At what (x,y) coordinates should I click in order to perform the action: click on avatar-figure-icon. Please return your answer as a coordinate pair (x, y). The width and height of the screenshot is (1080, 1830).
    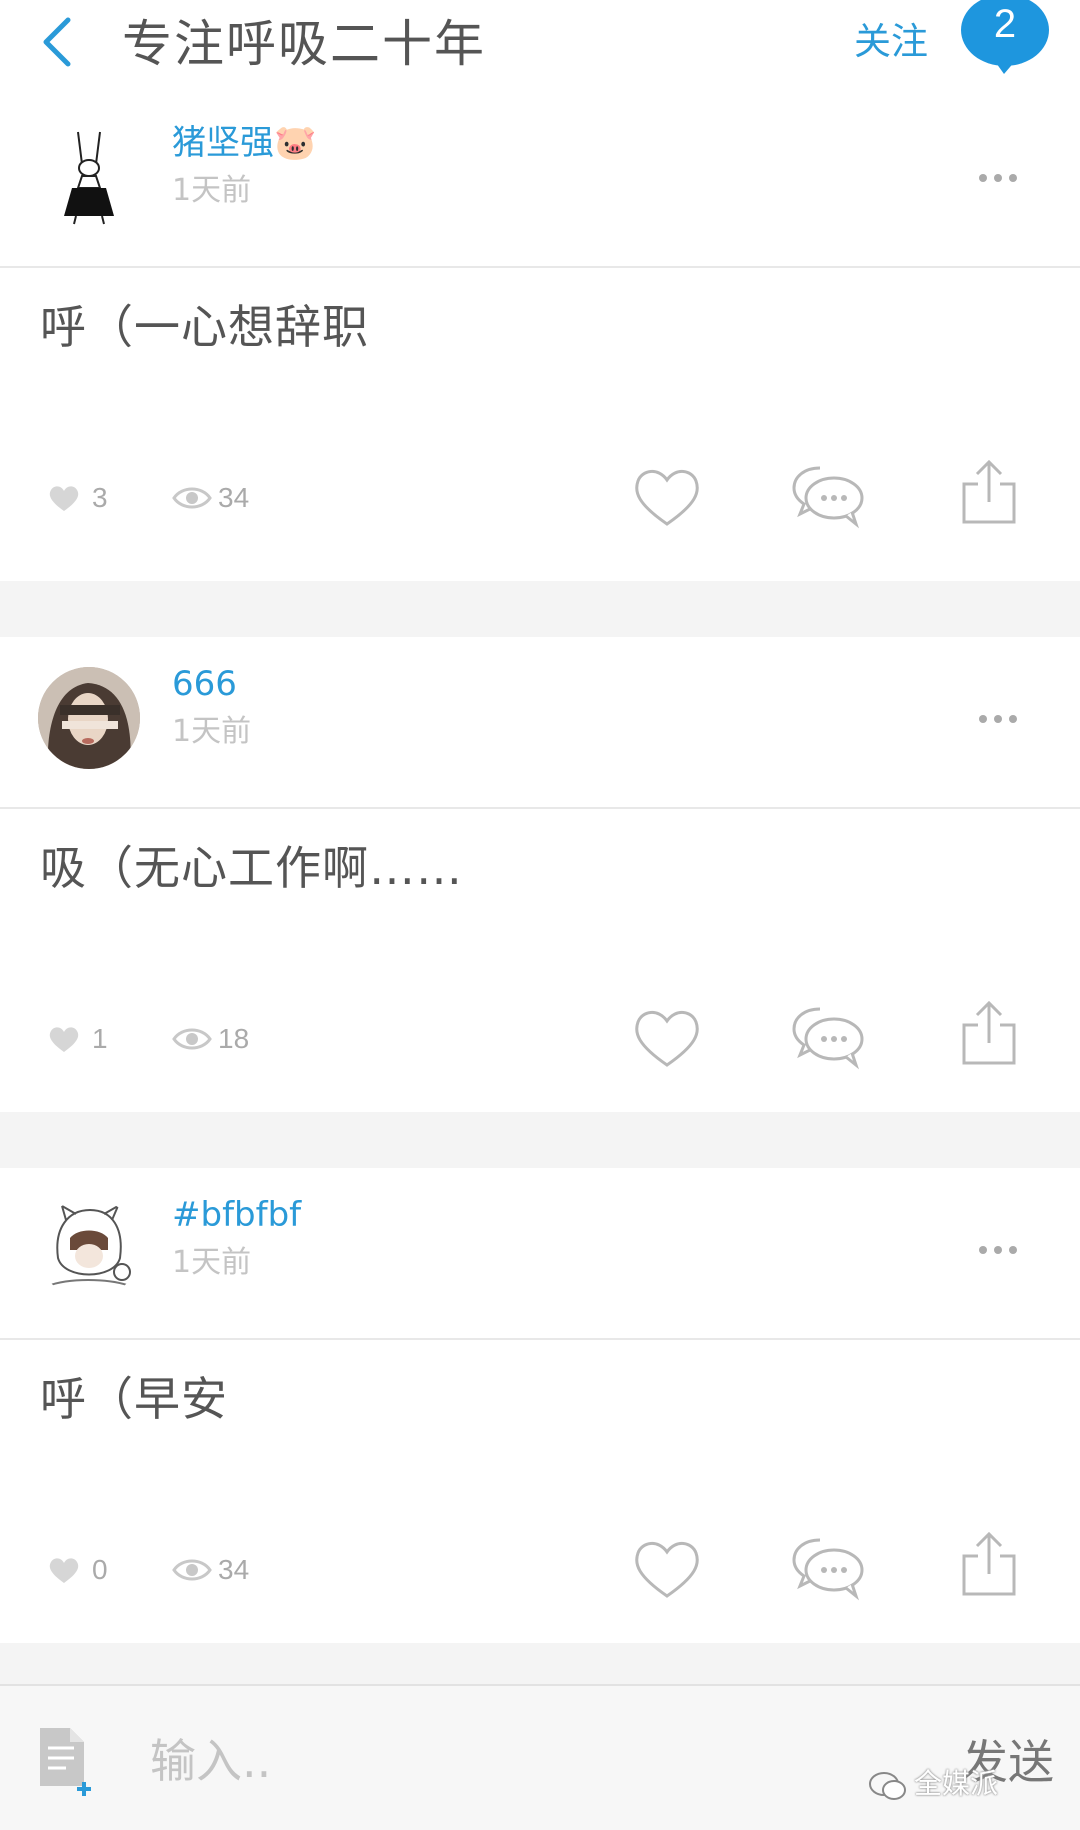
    Looking at the image, I should click on (89, 178).